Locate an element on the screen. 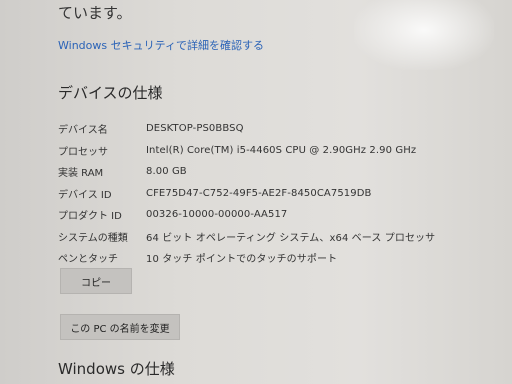 This screenshot has width=512, height=384. spec-value: 8.00 GB is located at coordinates (166, 172).